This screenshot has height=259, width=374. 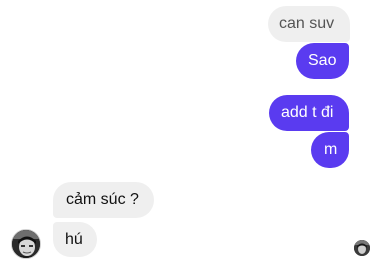 I want to click on message-bubble-outgoing: Sao, so click(x=322, y=61).